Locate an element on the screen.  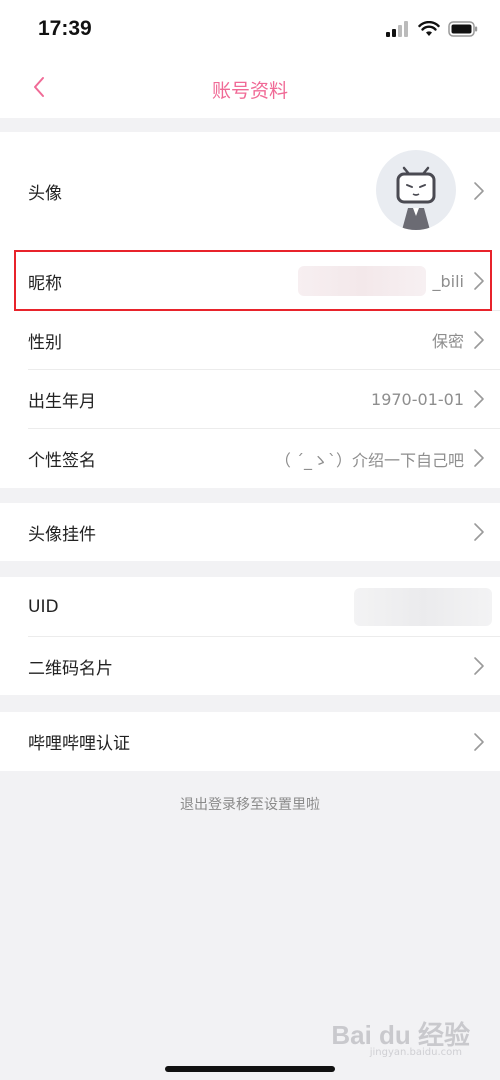
birthday-row: 出生年月 1970-01-01 is located at coordinates (250, 399).